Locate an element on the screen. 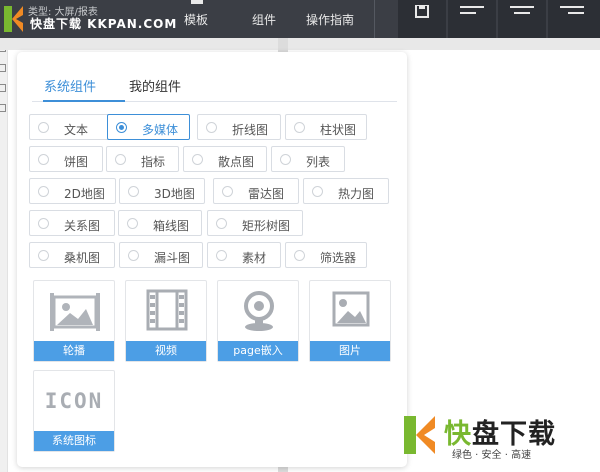  align-right-icon is located at coordinates (572, 10).